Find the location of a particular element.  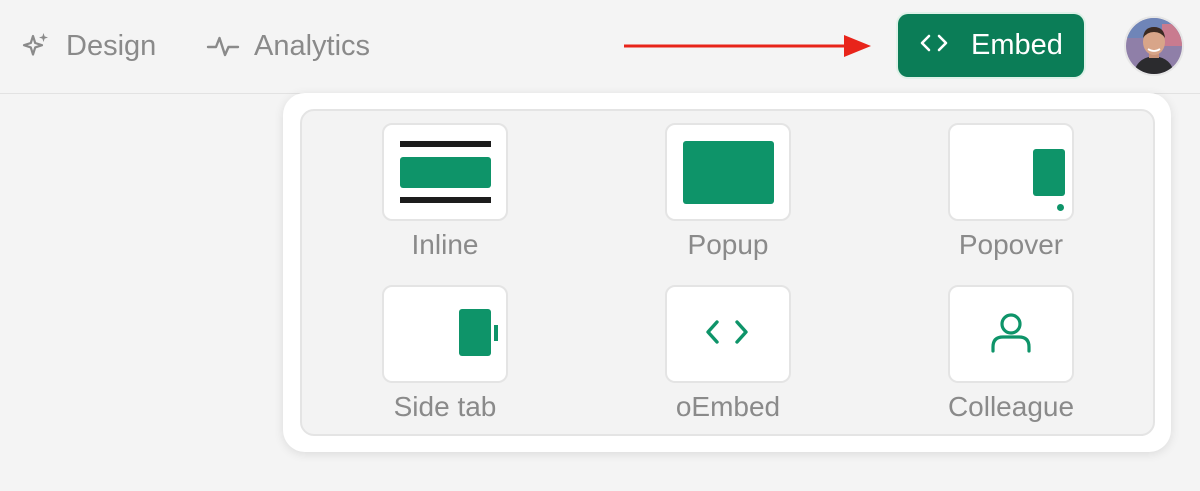

option-label: Popover is located at coordinates (1011, 244).